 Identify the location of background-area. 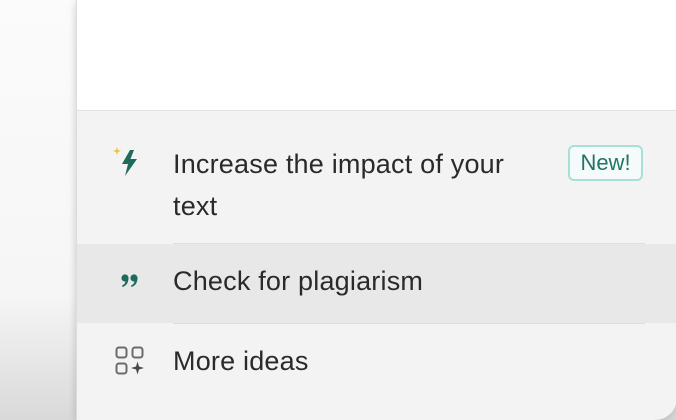
(38, 210).